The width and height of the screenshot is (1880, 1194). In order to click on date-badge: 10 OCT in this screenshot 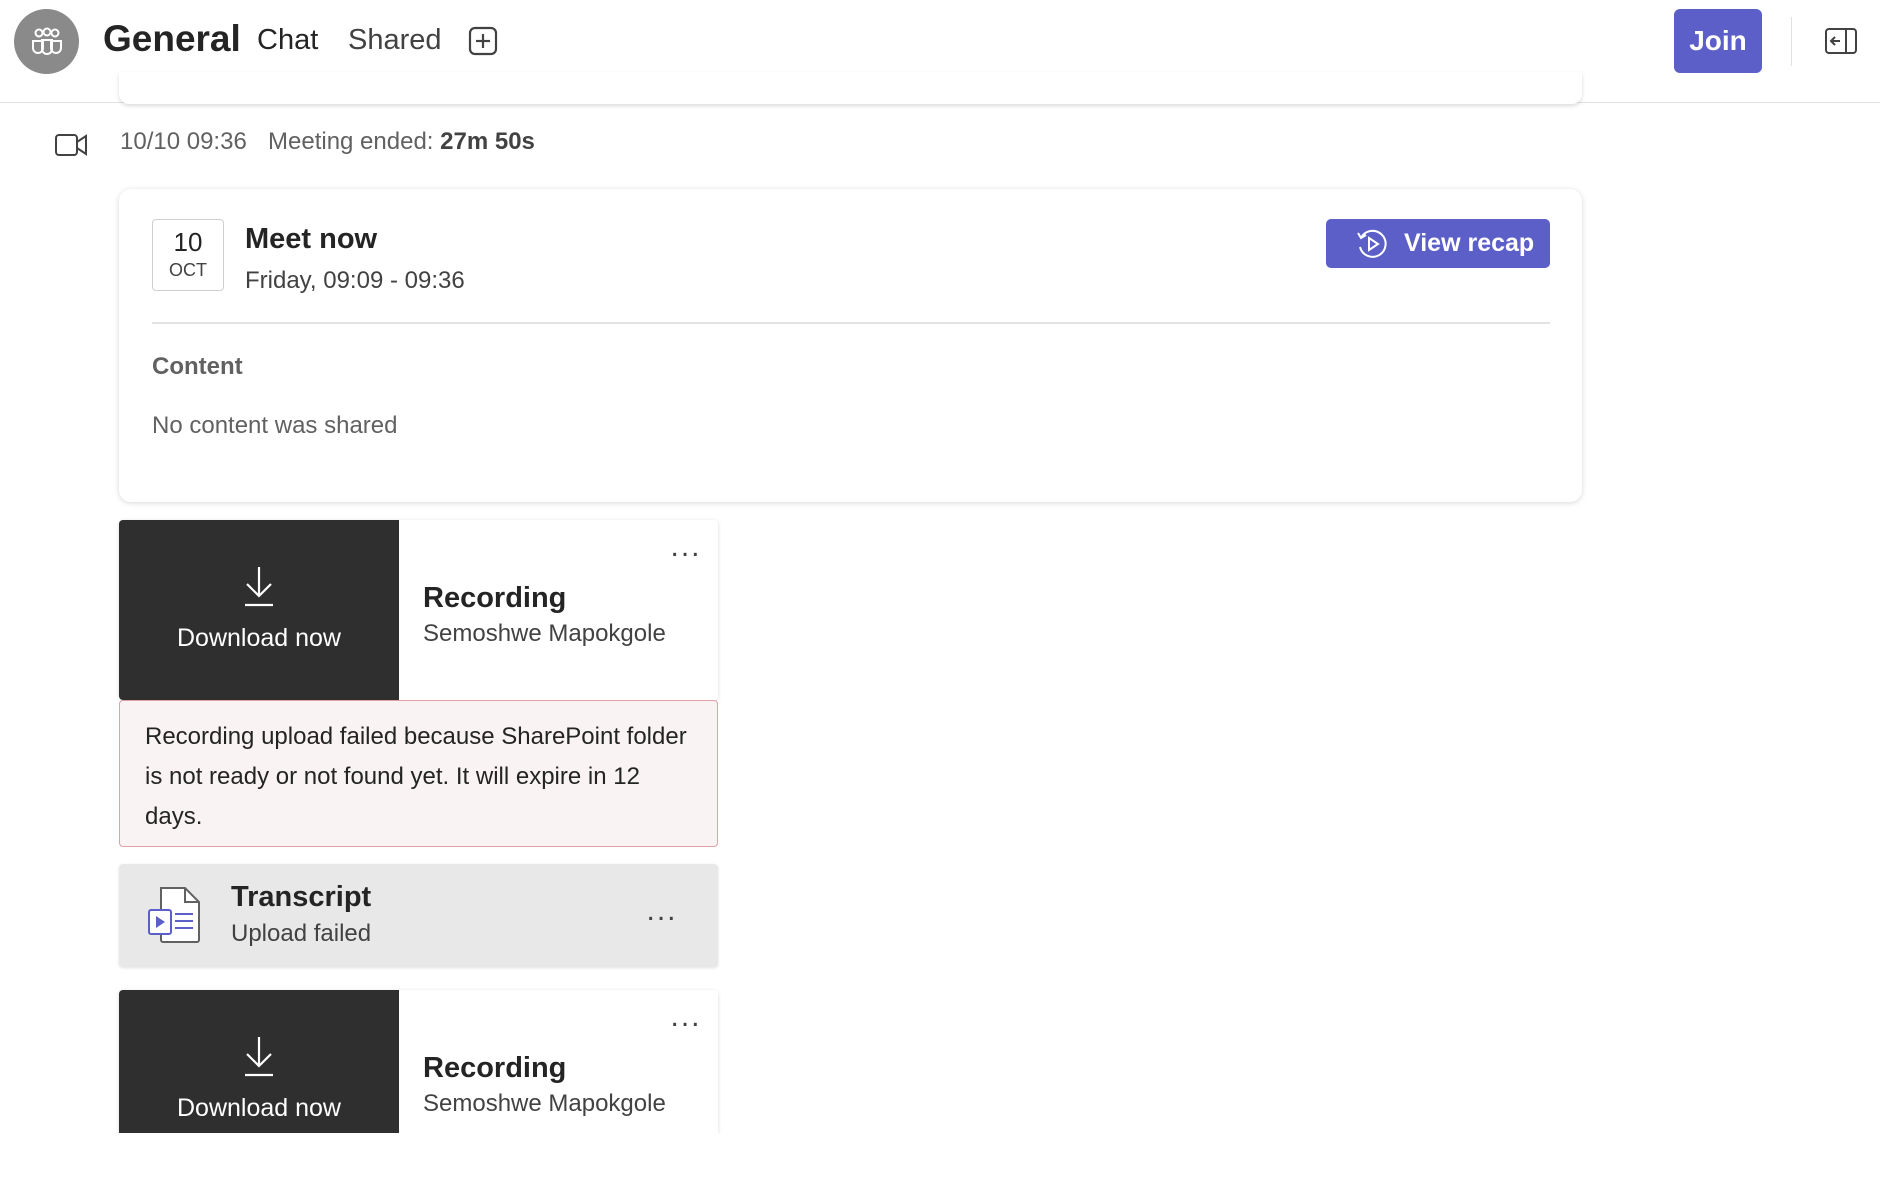, I will do `click(188, 255)`.